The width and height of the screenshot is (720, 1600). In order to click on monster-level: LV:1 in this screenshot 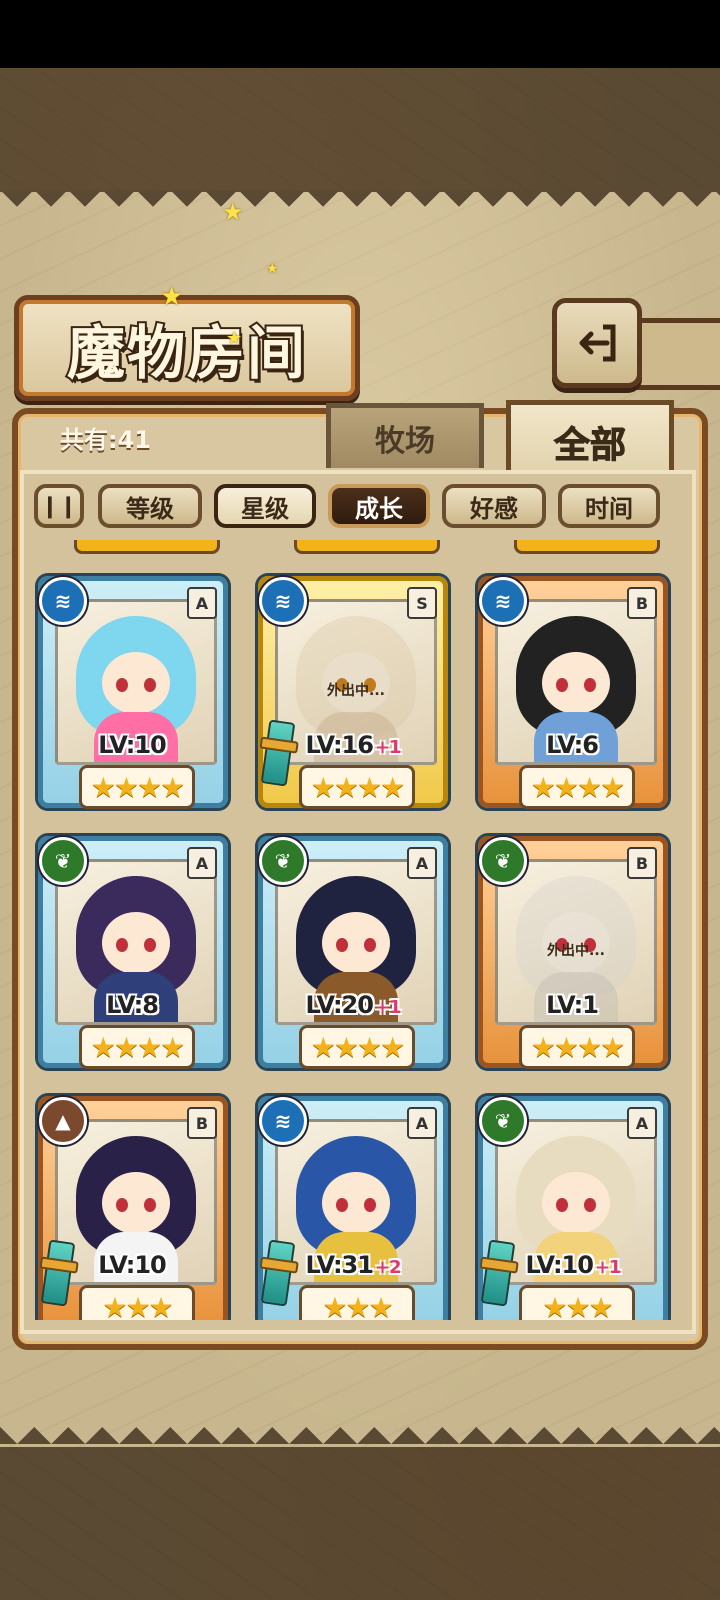, I will do `click(573, 1005)`.